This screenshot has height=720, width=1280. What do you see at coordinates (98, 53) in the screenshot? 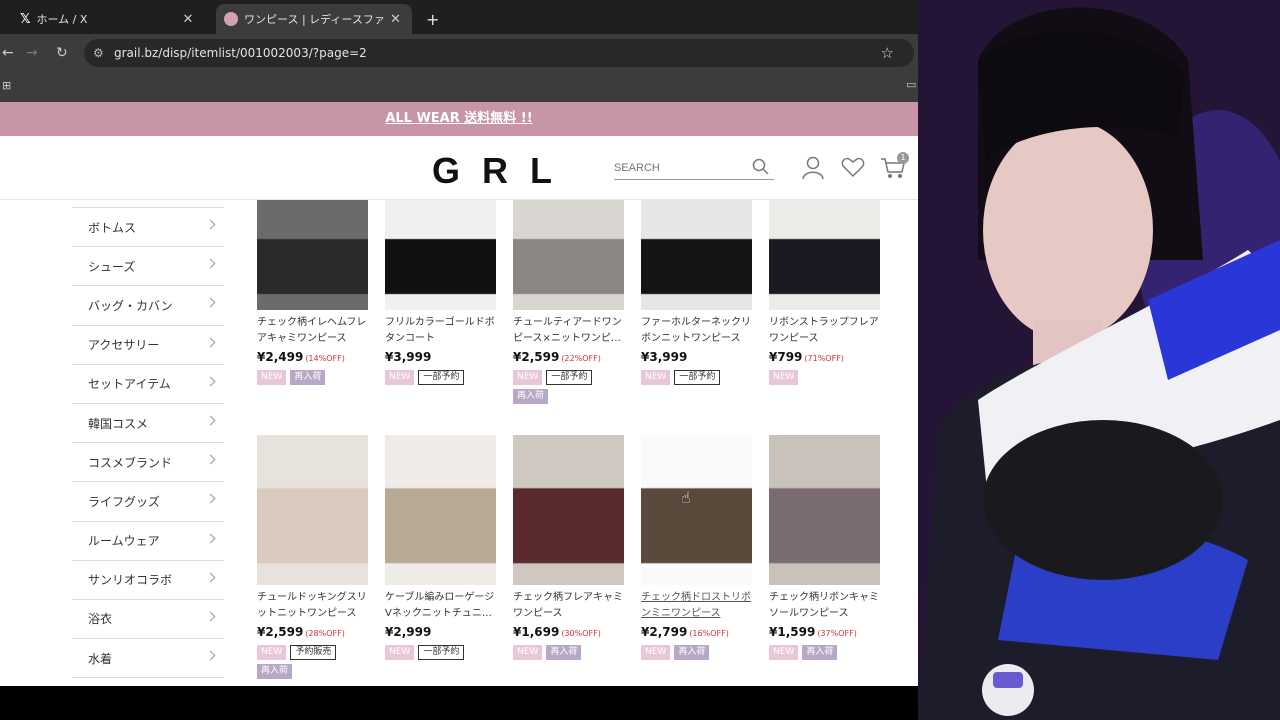
I see `site-info-icon: ⚙` at bounding box center [98, 53].